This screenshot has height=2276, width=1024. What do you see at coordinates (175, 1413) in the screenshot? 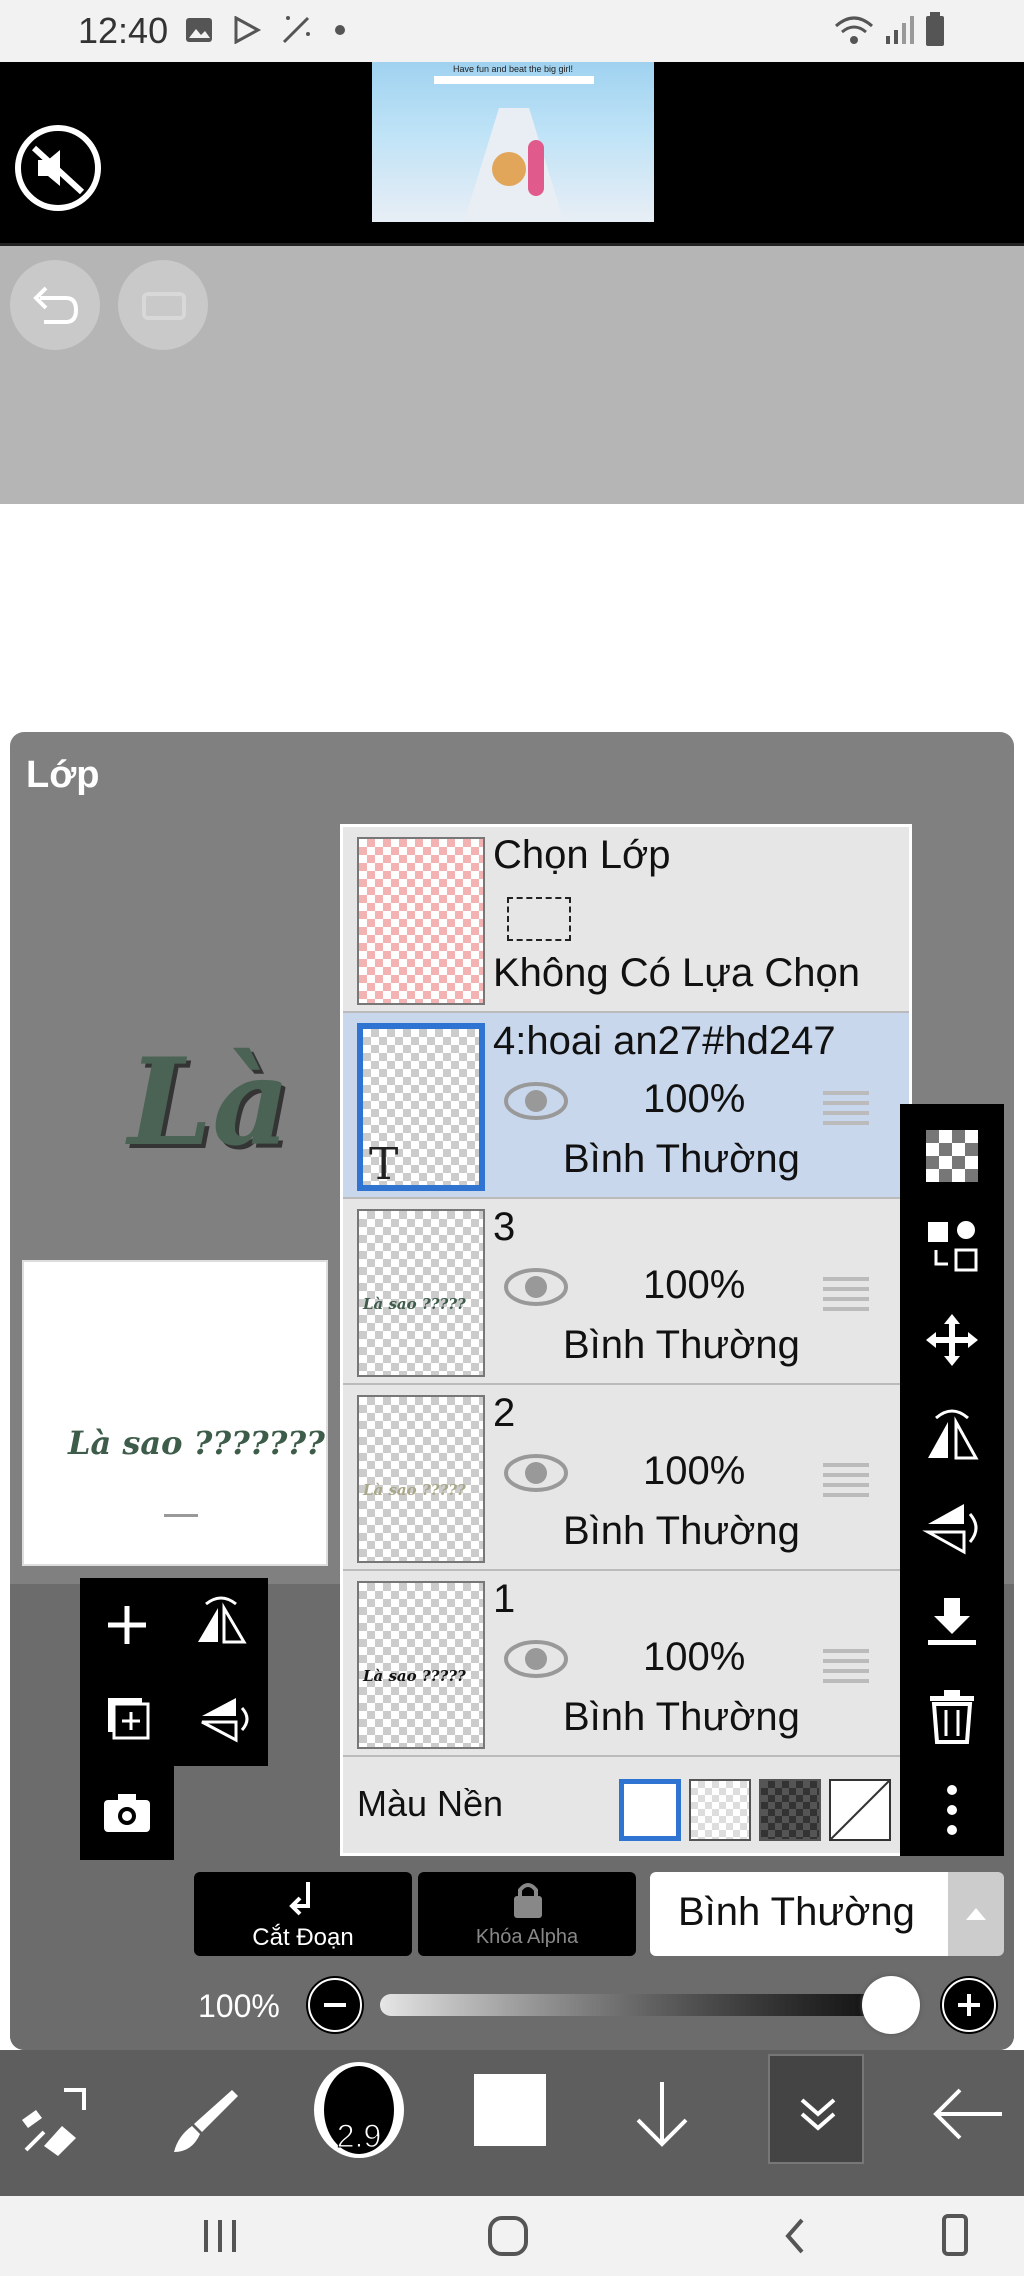
I see `canvas-preview: Là sao ???????` at bounding box center [175, 1413].